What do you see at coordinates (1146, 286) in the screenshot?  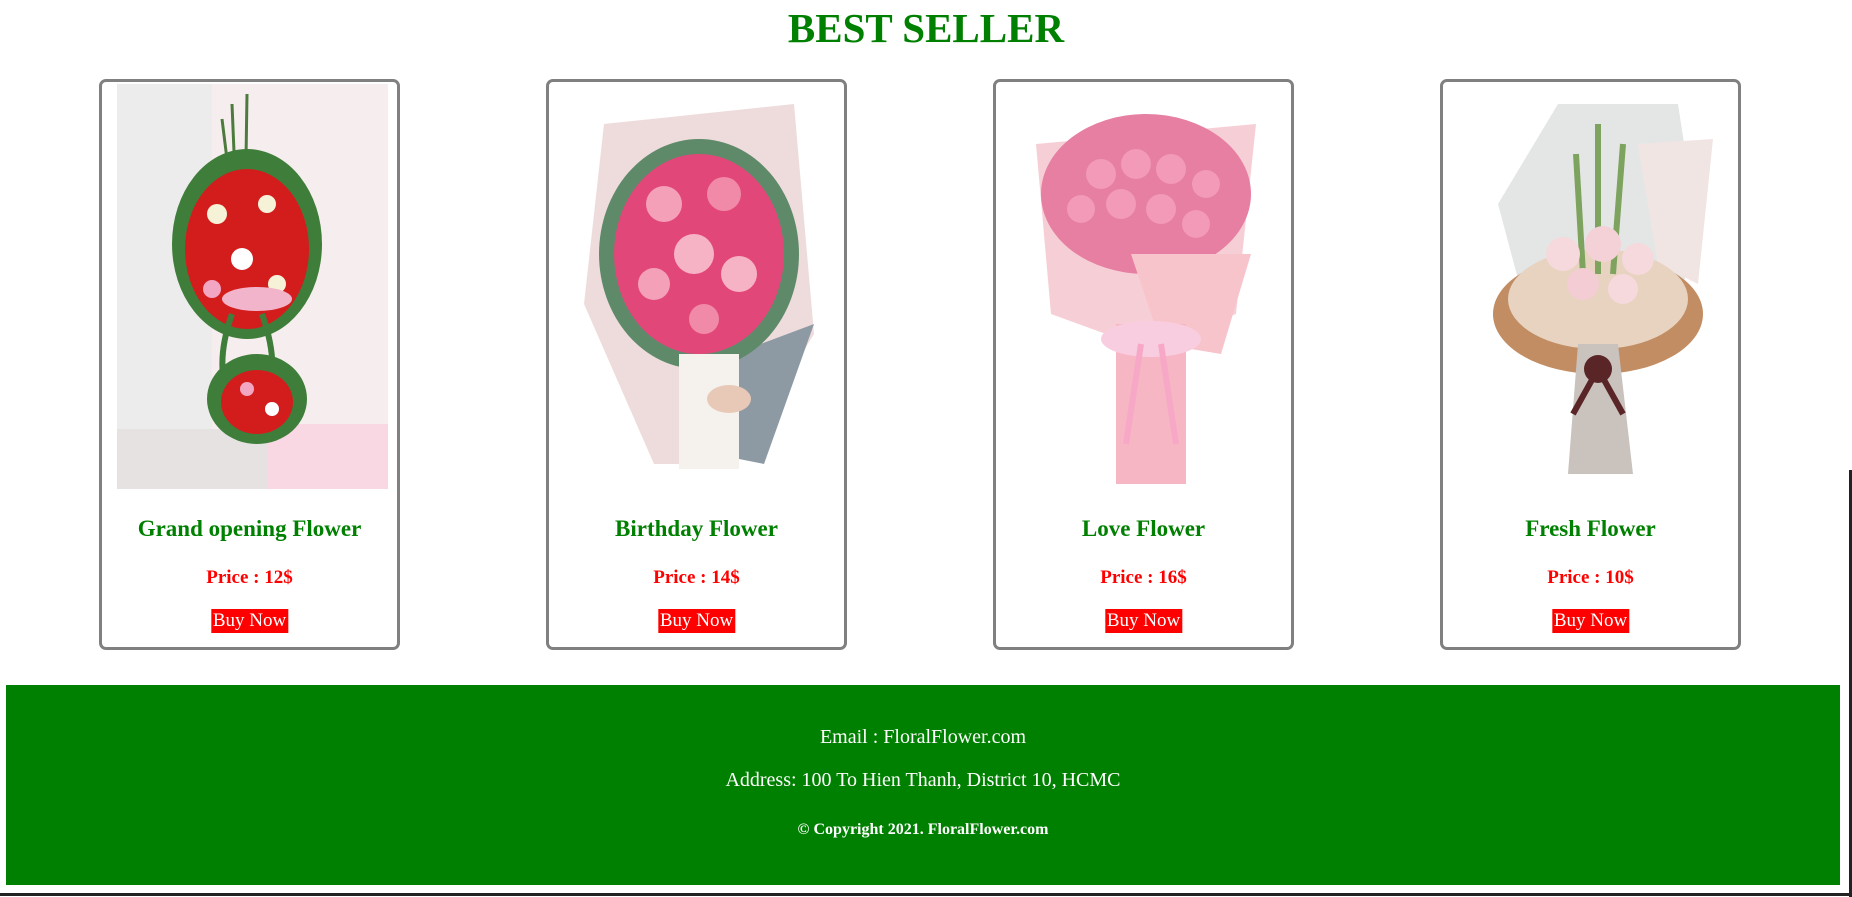 I see `pink-rose-bouquet-image` at bounding box center [1146, 286].